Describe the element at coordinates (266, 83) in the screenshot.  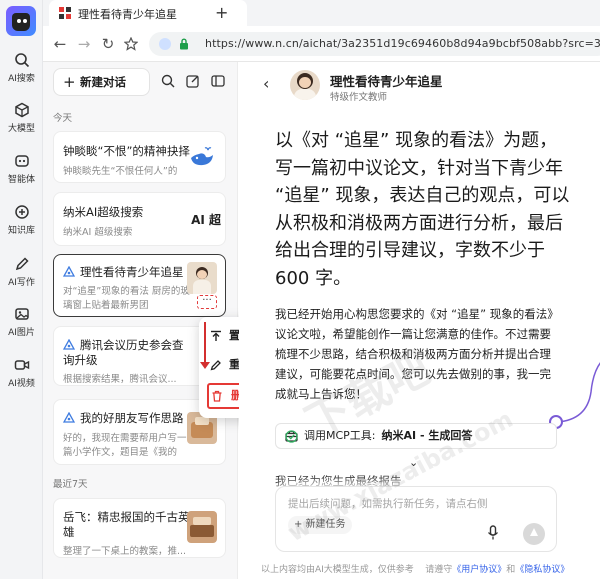
I see `back-arrow-icon: ‹` at that location.